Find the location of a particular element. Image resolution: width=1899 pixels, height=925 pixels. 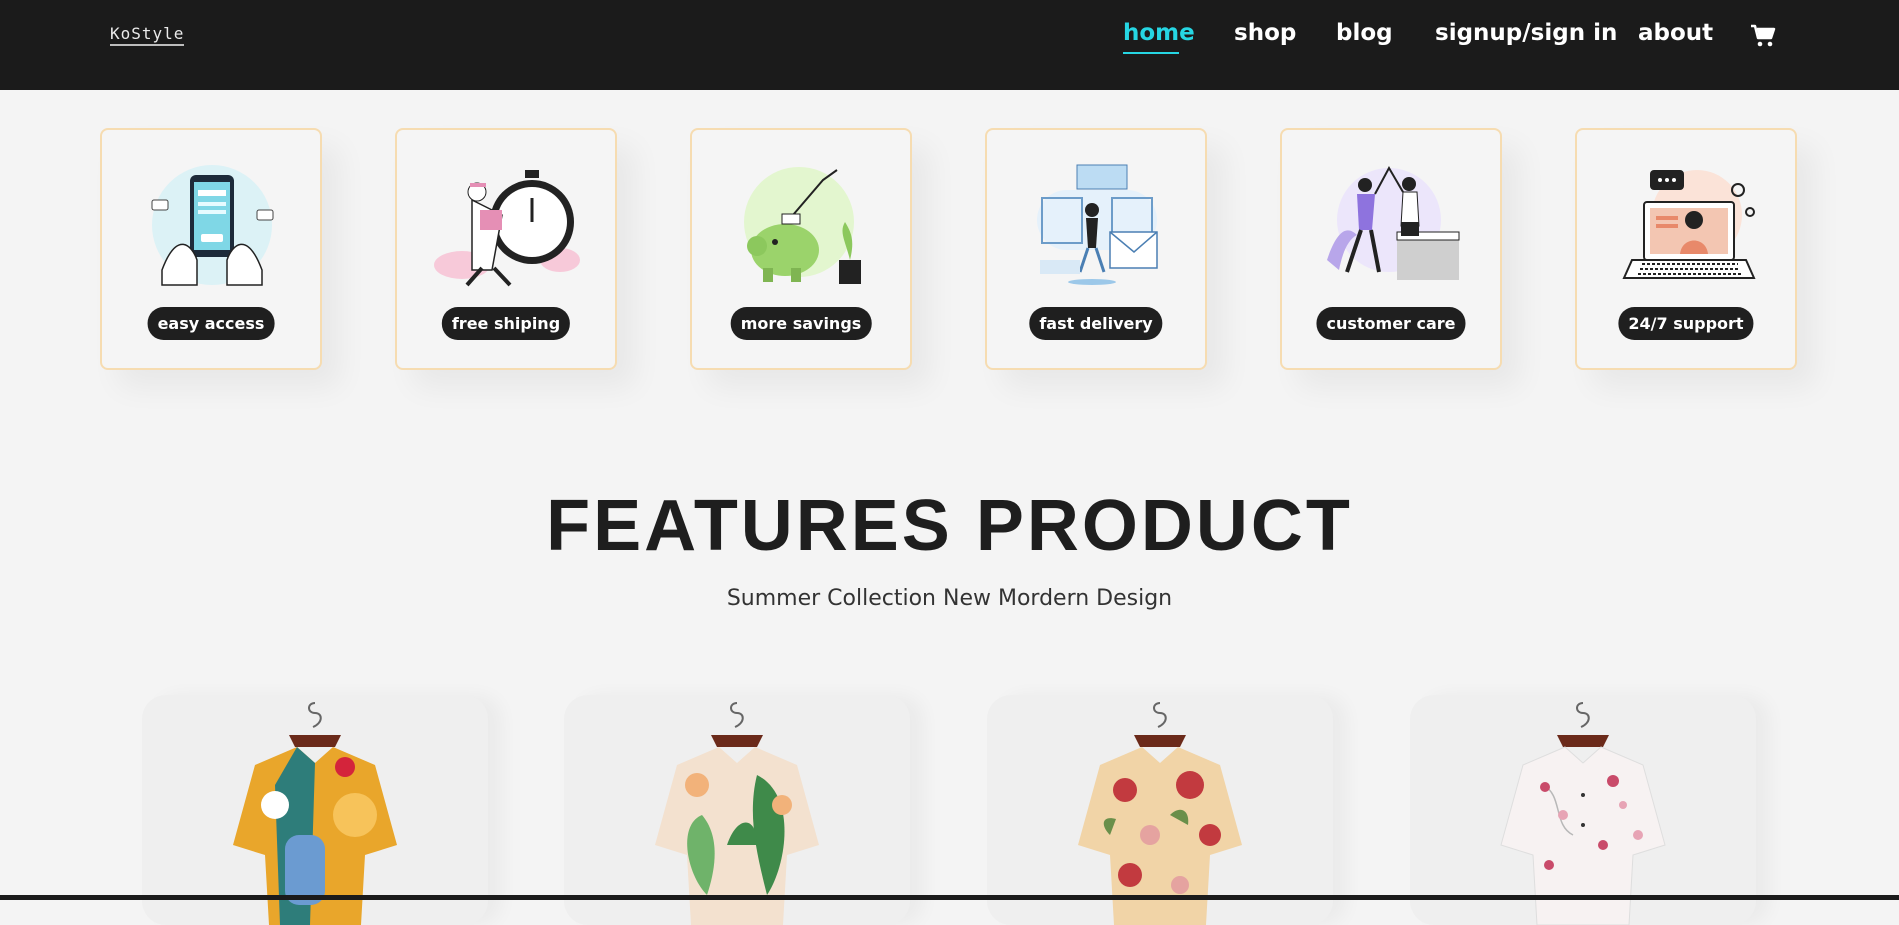

section-subtitle: Summer Collection New Mordern Design is located at coordinates (949, 598).